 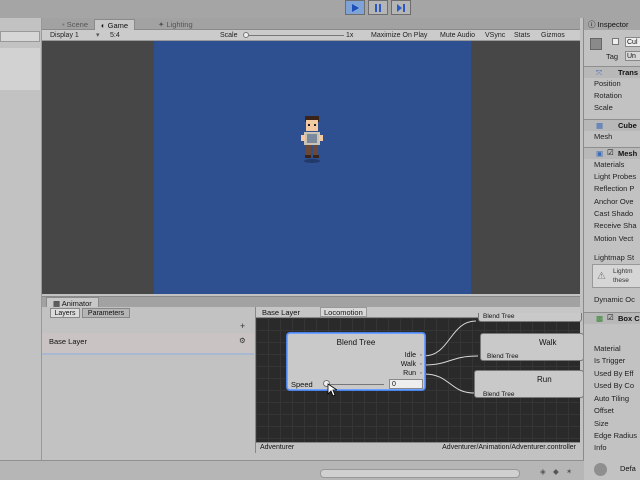 I want to click on mesh-renderer-checkbox: ☑, so click(x=610, y=152).